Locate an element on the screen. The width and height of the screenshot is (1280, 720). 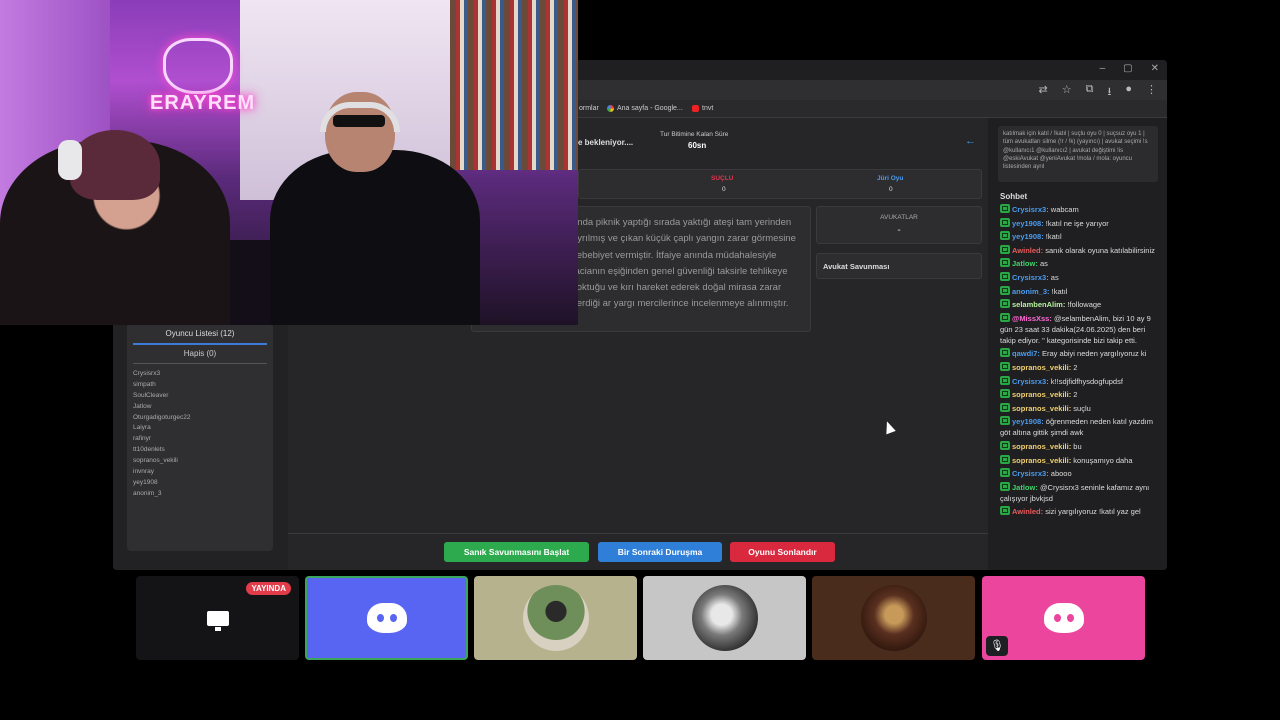
chat-text: suçlu is located at coordinates (1082, 408).